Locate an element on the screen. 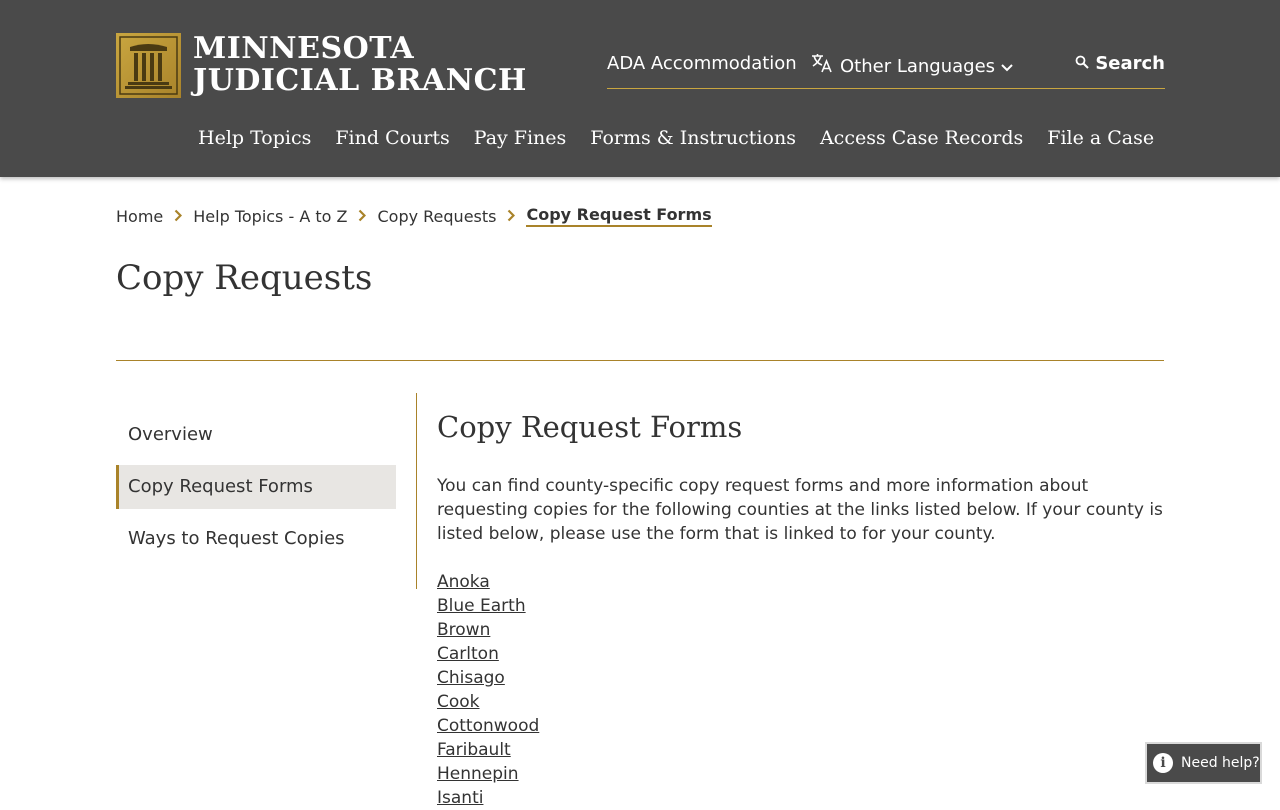 The image size is (1280, 810). sidenav-copy-request-forms: Copy Request Forms is located at coordinates (256, 487).